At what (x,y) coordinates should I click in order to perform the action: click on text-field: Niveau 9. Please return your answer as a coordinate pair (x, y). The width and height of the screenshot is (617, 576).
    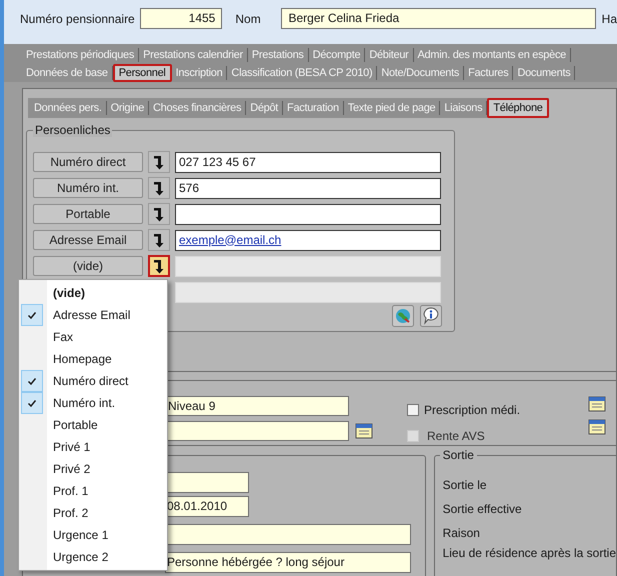
    Looking at the image, I should click on (257, 406).